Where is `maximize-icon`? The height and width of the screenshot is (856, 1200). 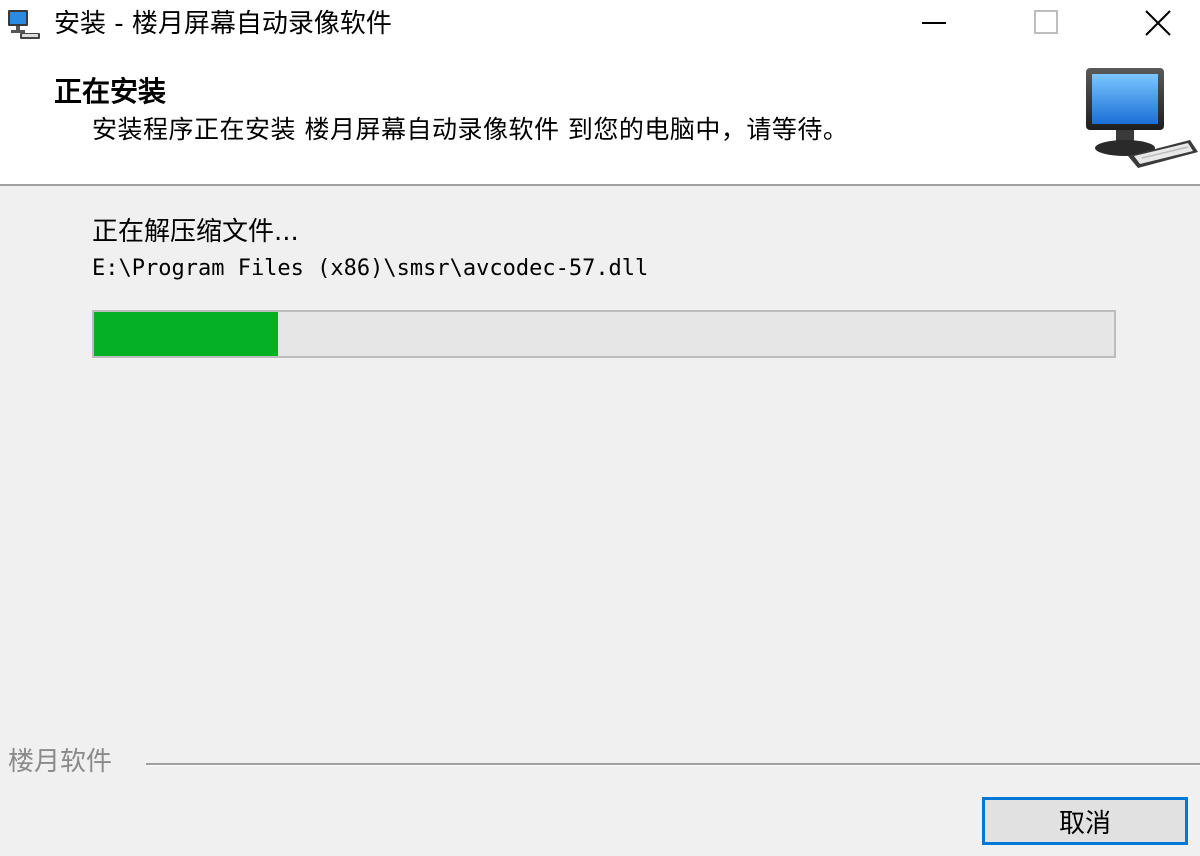
maximize-icon is located at coordinates (1046, 22).